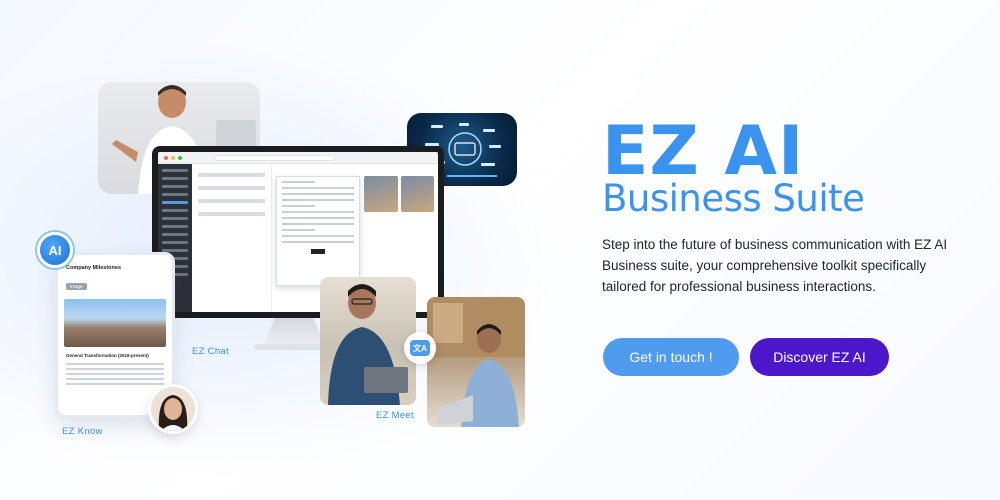 The width and height of the screenshot is (1000, 500). What do you see at coordinates (395, 415) in the screenshot?
I see `caption-ez-meet: EZ Meet` at bounding box center [395, 415].